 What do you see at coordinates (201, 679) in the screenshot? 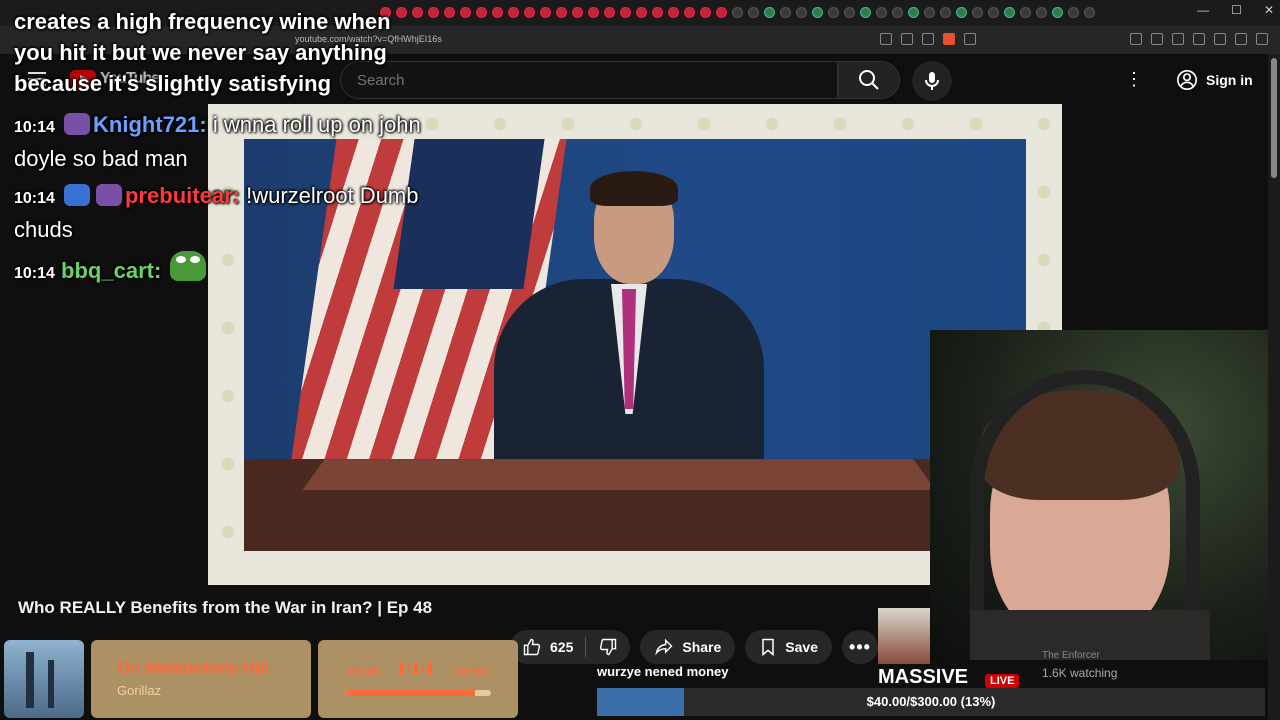
I see `now-playing-widget: On Melancholy Hill Gorillaz` at bounding box center [201, 679].